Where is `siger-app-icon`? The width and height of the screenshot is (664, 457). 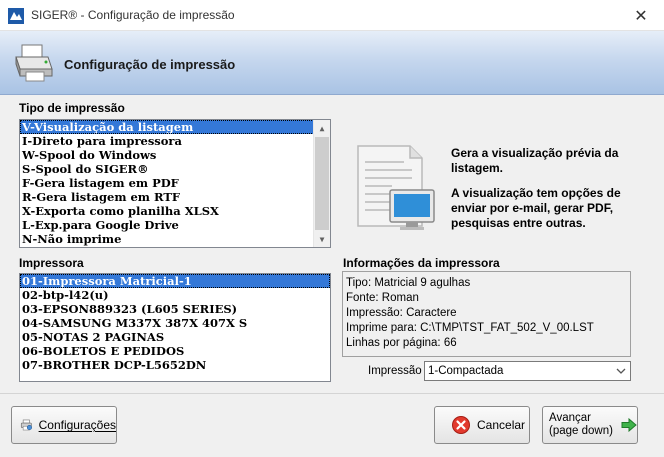
siger-app-icon is located at coordinates (16, 16).